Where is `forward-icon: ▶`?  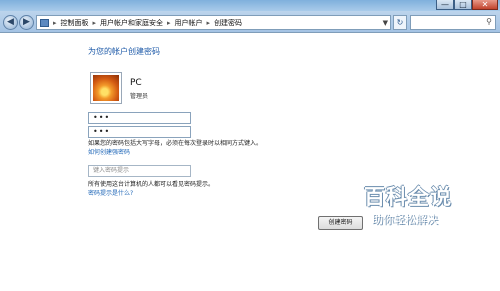 forward-icon: ▶ is located at coordinates (26, 22).